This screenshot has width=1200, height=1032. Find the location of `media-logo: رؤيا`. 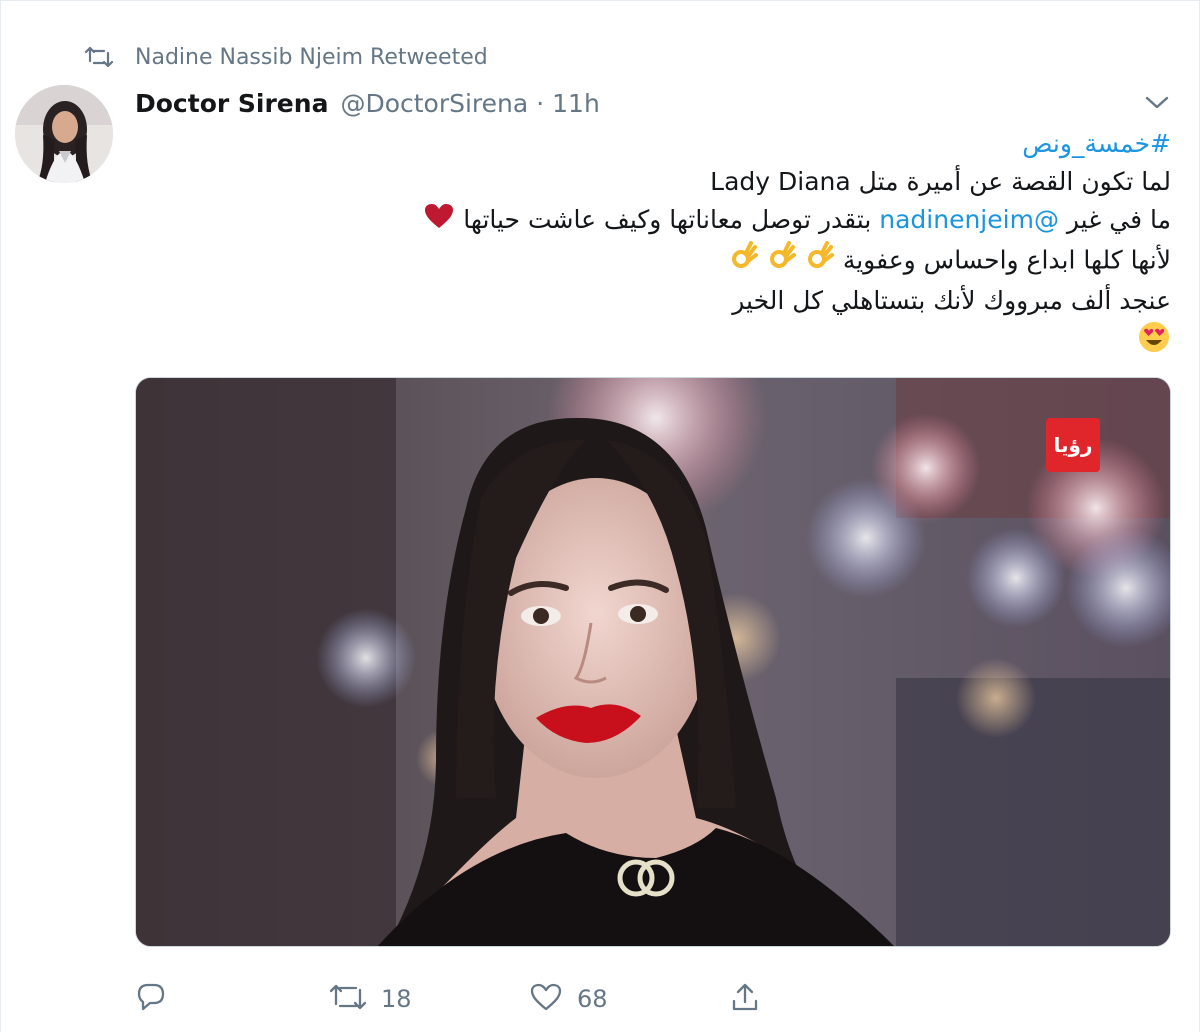

media-logo: رؤيا is located at coordinates (1073, 445).